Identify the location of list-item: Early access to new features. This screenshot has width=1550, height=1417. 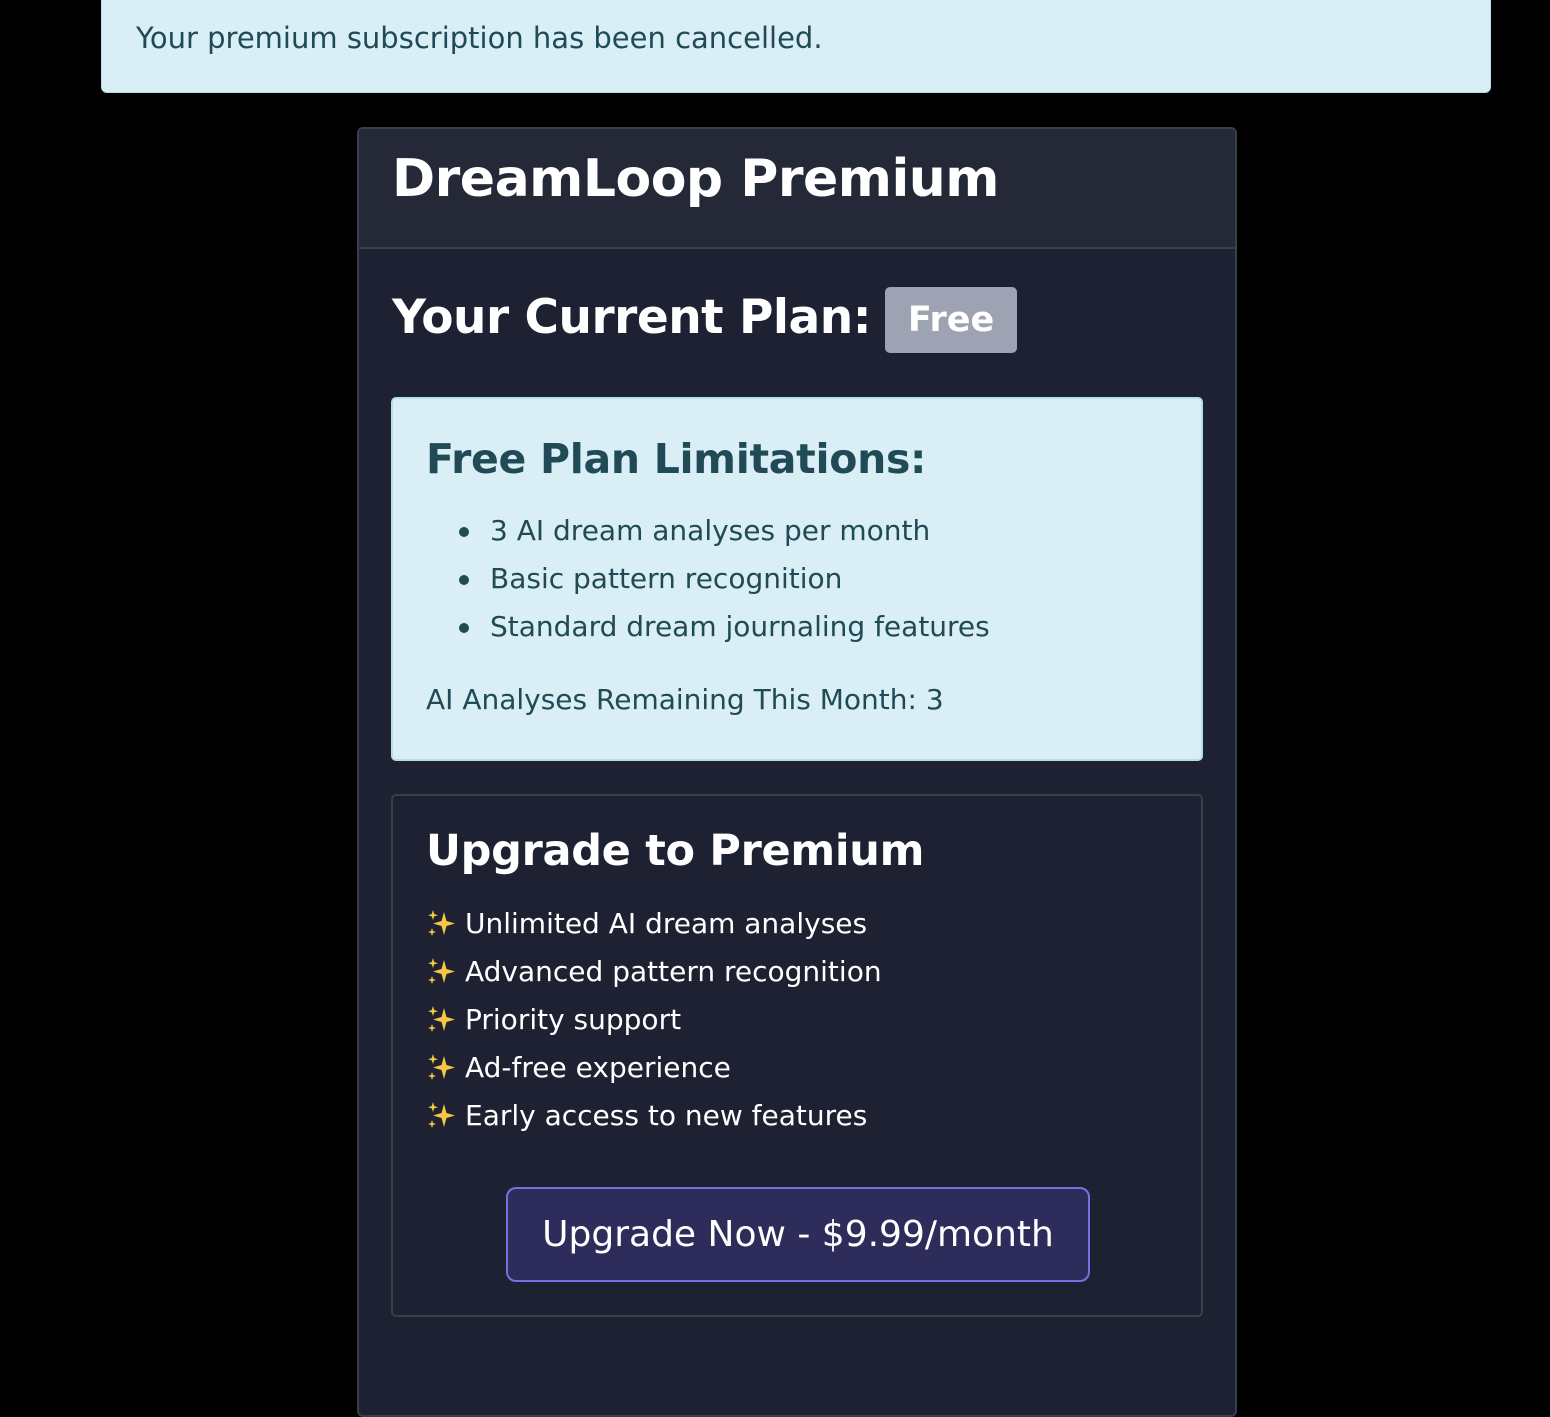
(654, 1116).